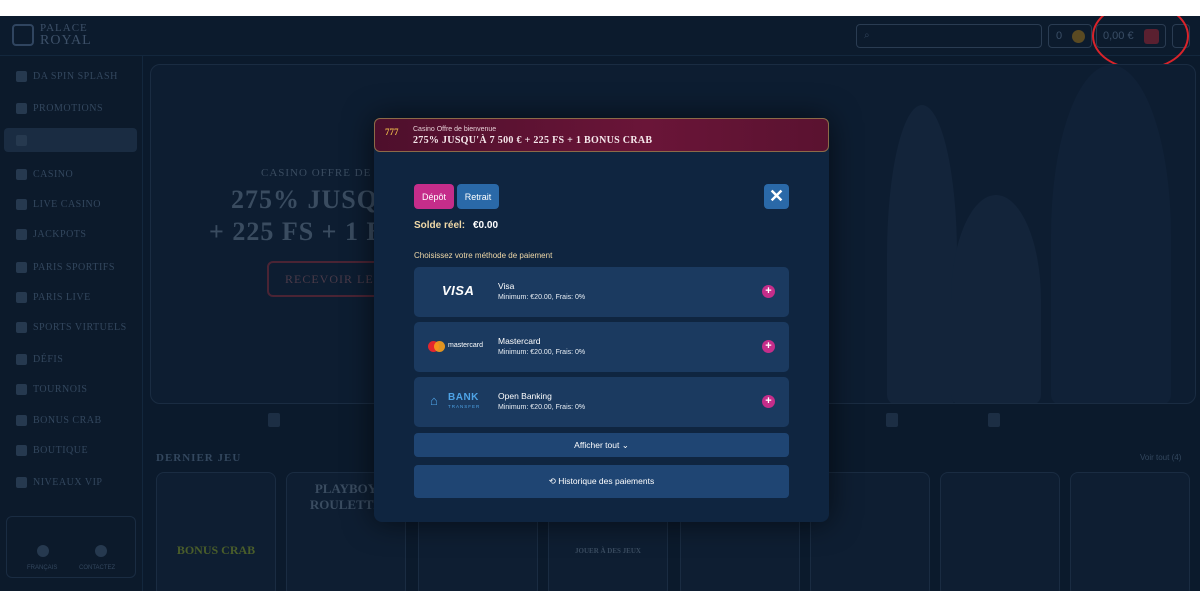  What do you see at coordinates (776, 196) in the screenshot?
I see `close-button: ✕` at bounding box center [776, 196].